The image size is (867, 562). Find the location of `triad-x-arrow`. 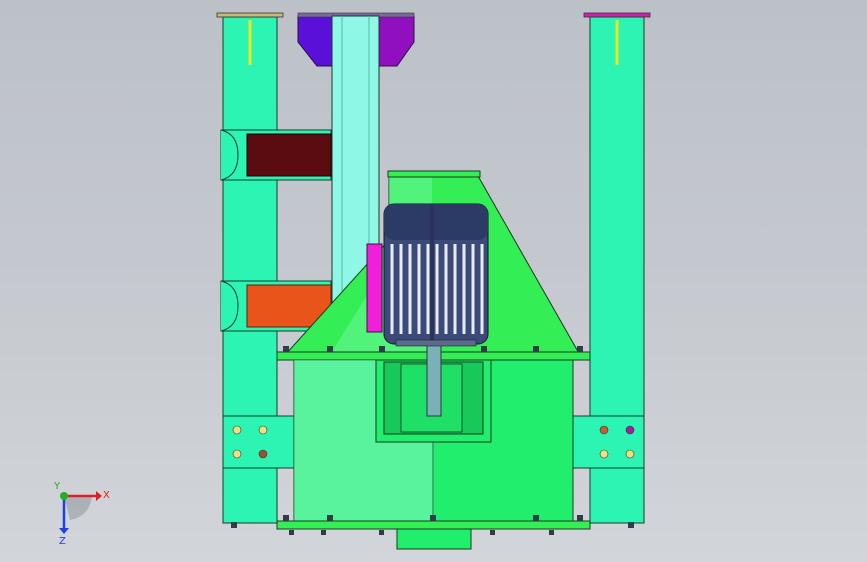

triad-x-arrow is located at coordinates (99, 496).